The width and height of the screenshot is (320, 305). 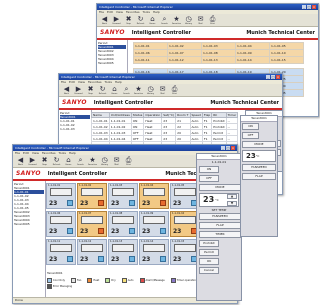 What do you see at coordinates (184, 46) in the screenshot?
I see `grid-cell: 1-1-01-02` at bounding box center [184, 46].